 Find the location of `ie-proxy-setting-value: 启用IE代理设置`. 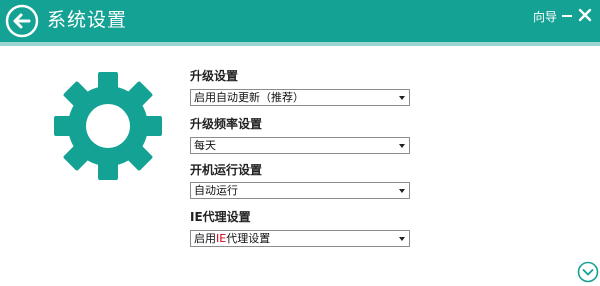

ie-proxy-setting-value: 启用IE代理设置 is located at coordinates (232, 238).